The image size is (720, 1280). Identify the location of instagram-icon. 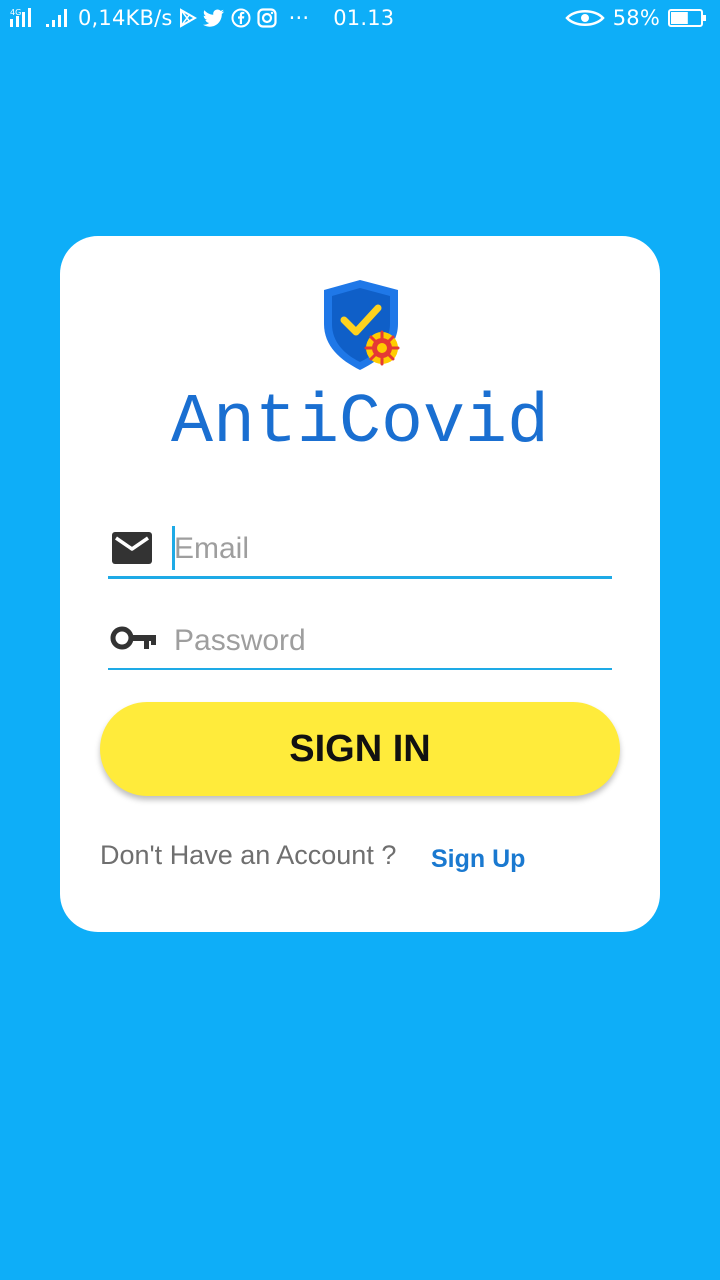
(266, 18).